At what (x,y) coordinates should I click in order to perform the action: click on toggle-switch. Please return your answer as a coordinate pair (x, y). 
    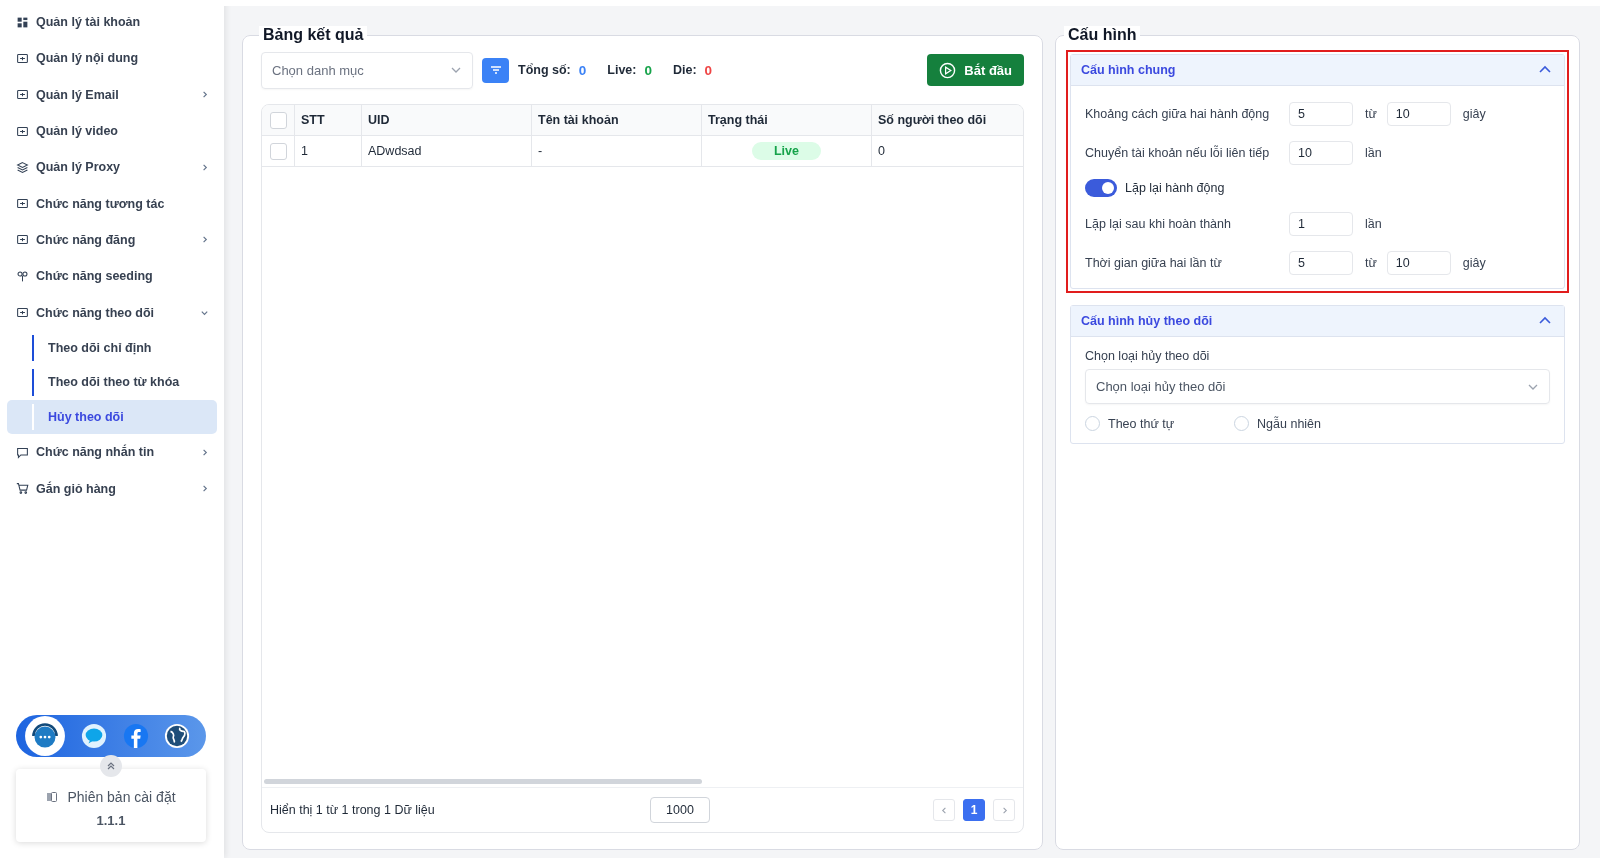
    Looking at the image, I should click on (1101, 188).